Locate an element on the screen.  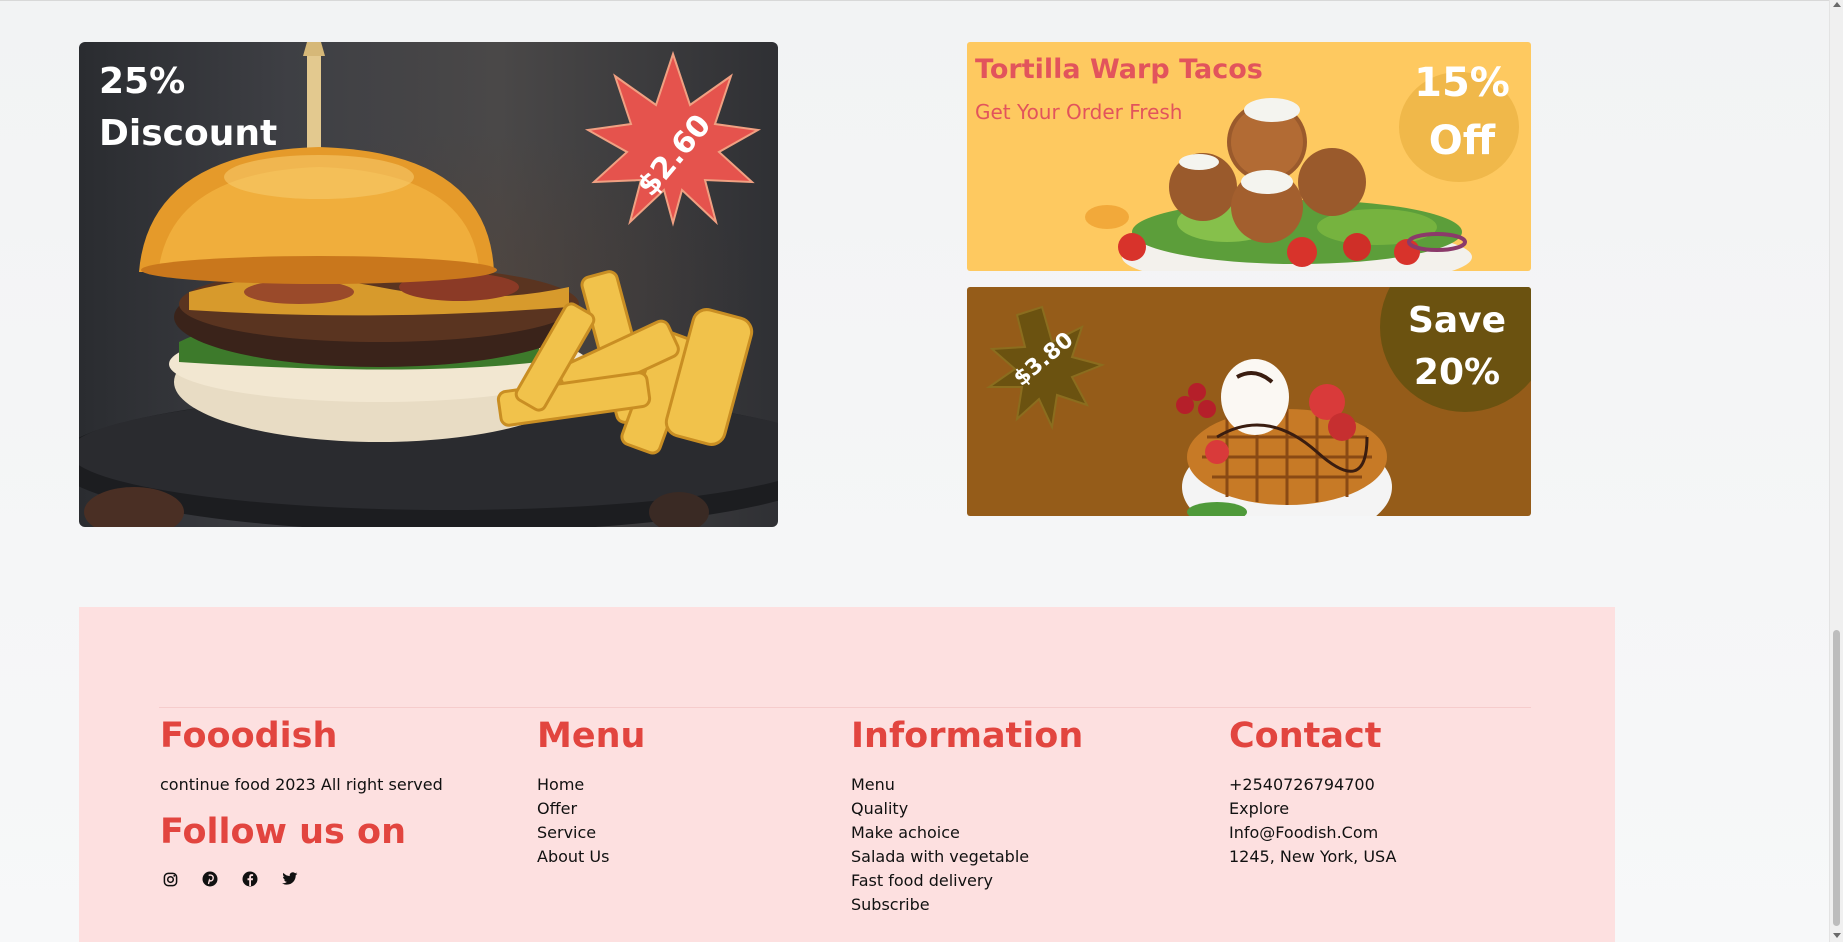
pinterest-icon is located at coordinates (210, 879).